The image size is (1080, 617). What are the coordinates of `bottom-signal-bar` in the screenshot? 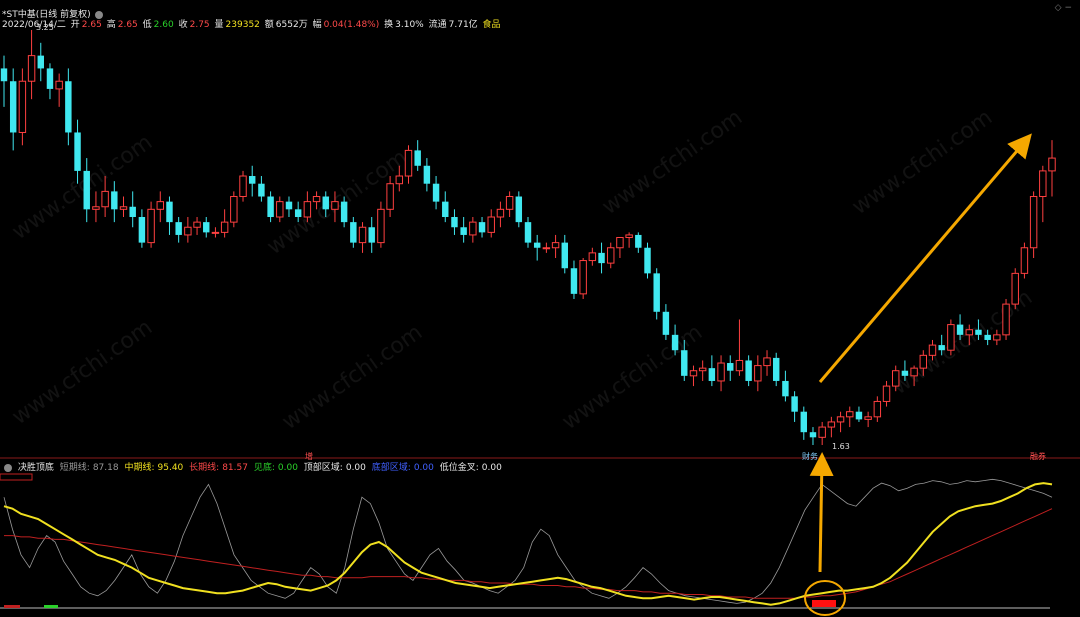 It's located at (824, 603).